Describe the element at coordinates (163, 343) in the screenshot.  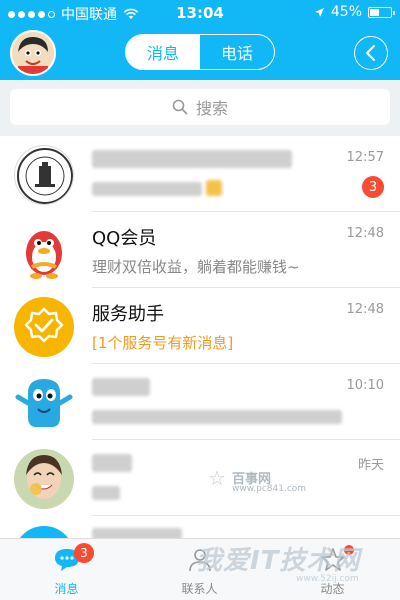
I see `conversation-subtitle: [1个服务号有新消息]` at that location.